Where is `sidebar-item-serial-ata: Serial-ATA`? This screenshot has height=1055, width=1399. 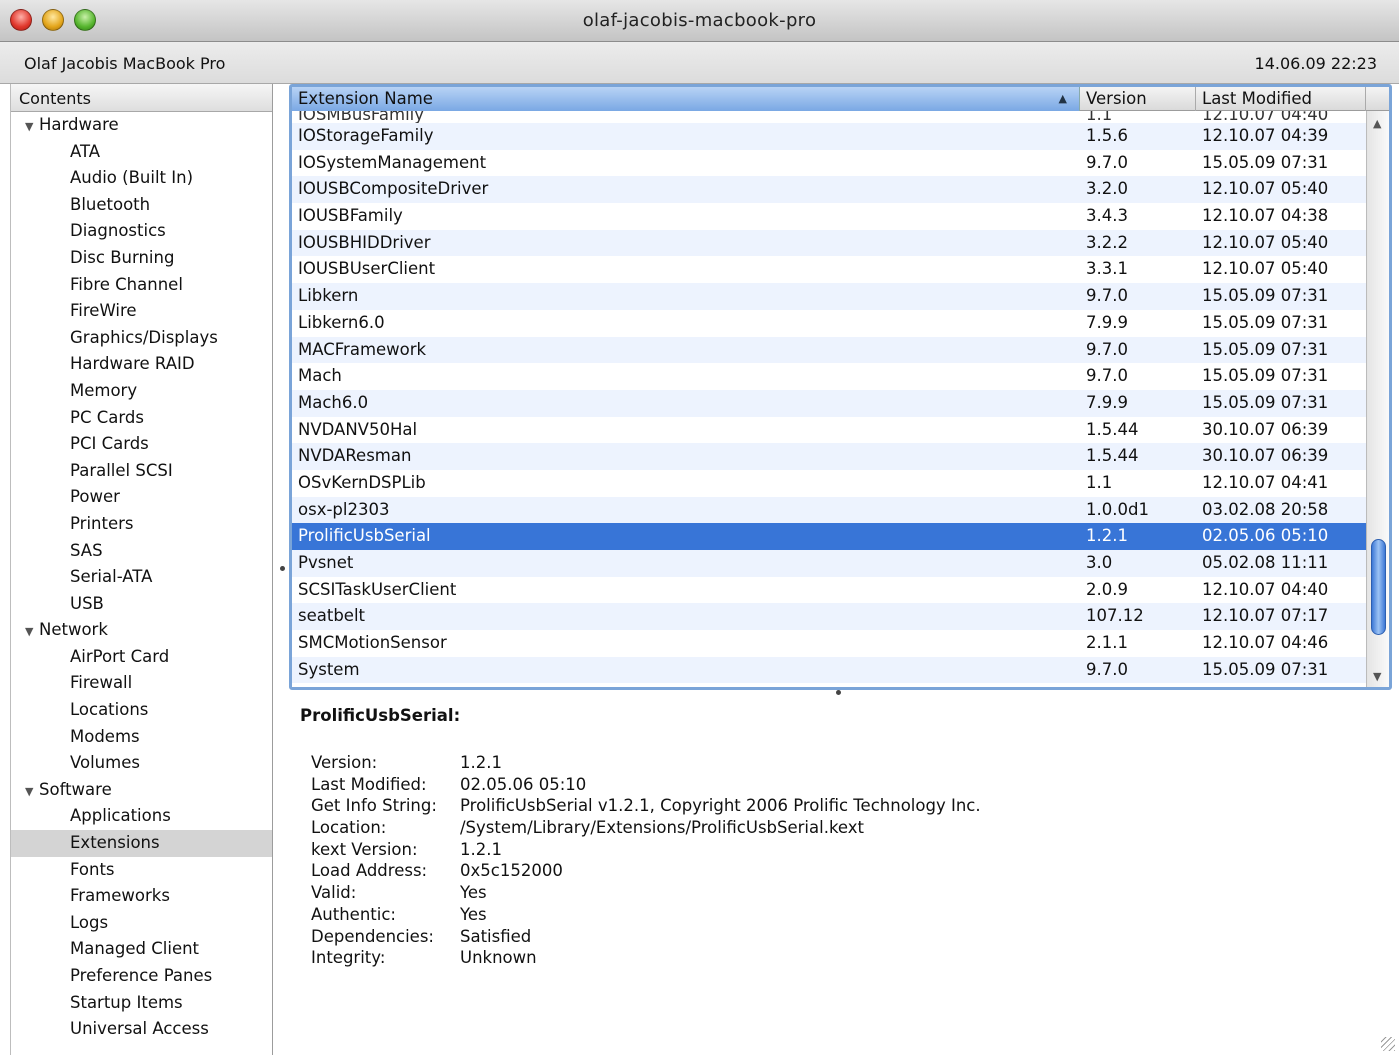
sidebar-item-serial-ata: Serial-ATA is located at coordinates (141, 577).